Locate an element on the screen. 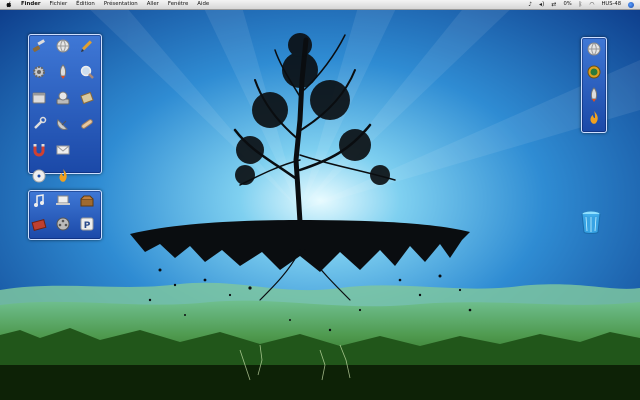  menu-presentation: Présentation is located at coordinates (121, 4).